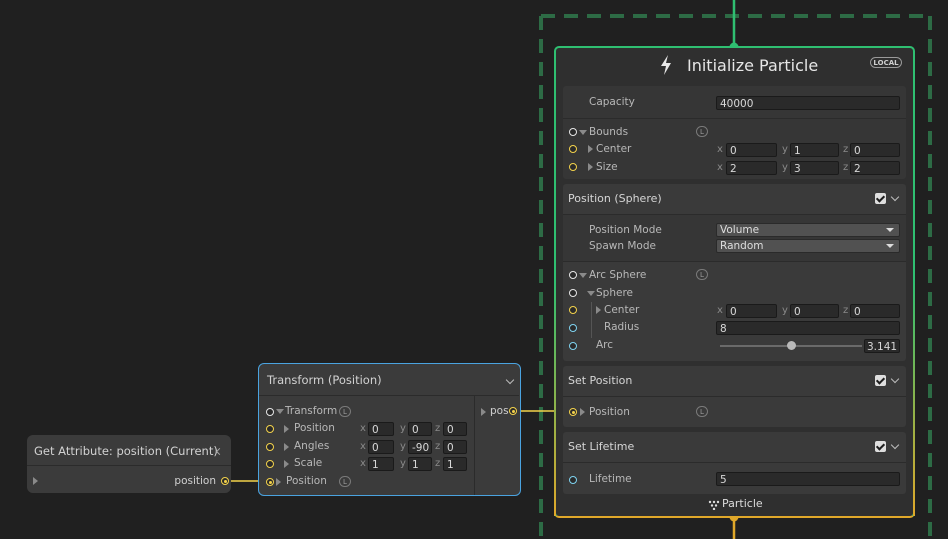  I want to click on expand-angles-icon, so click(286, 447).